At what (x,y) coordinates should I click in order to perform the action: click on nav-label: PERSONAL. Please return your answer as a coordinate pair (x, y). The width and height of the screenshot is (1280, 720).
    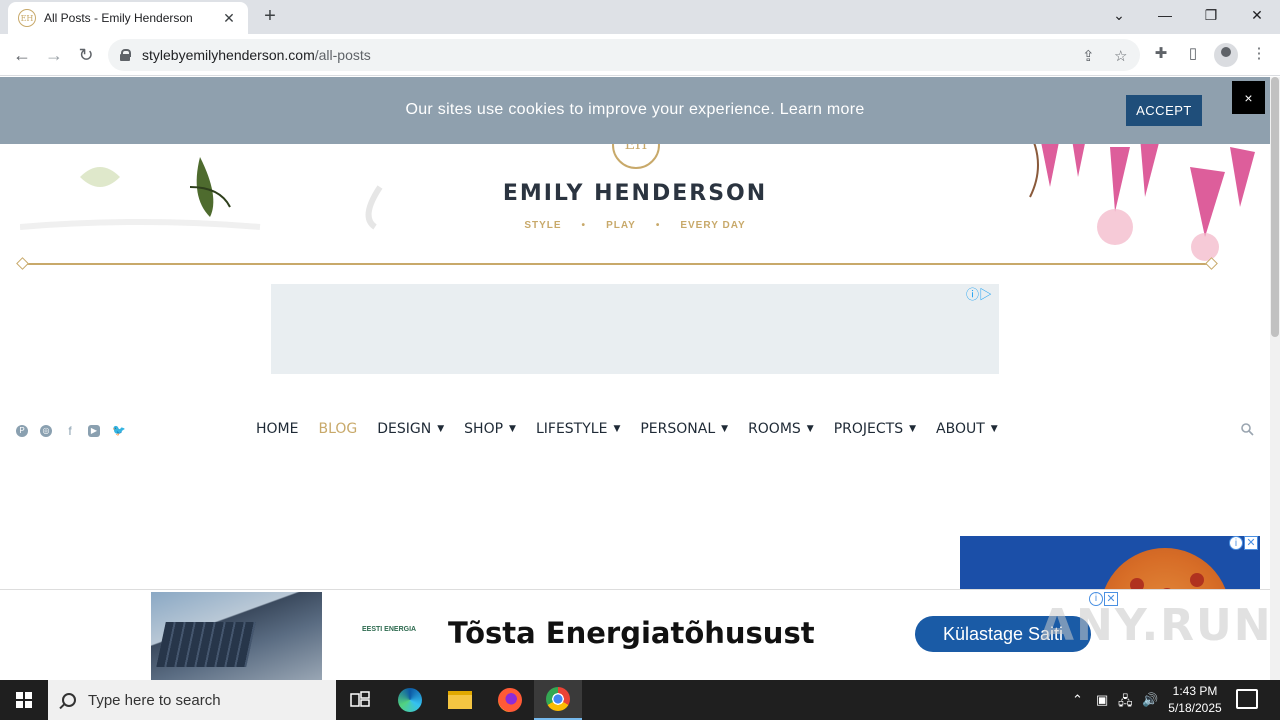
    Looking at the image, I should click on (678, 429).